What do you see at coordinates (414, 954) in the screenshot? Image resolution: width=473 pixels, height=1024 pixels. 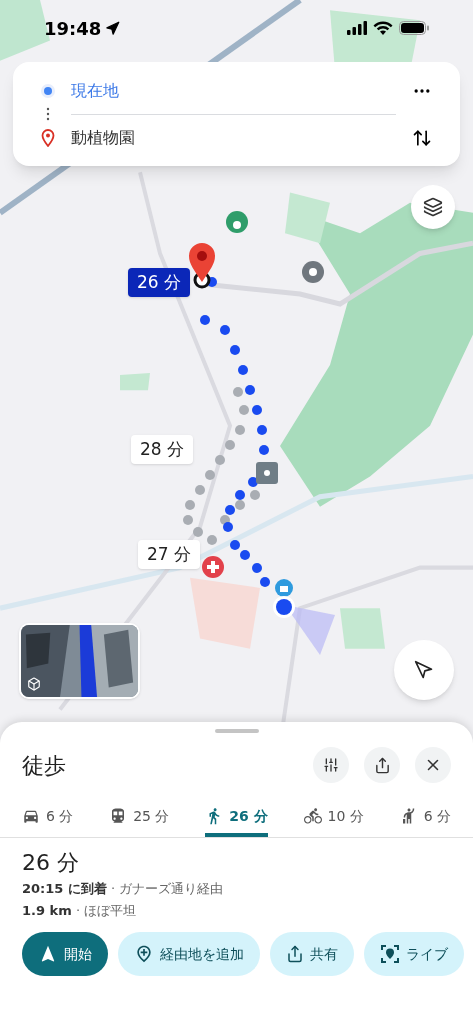 I see `action-button: ライブ` at bounding box center [414, 954].